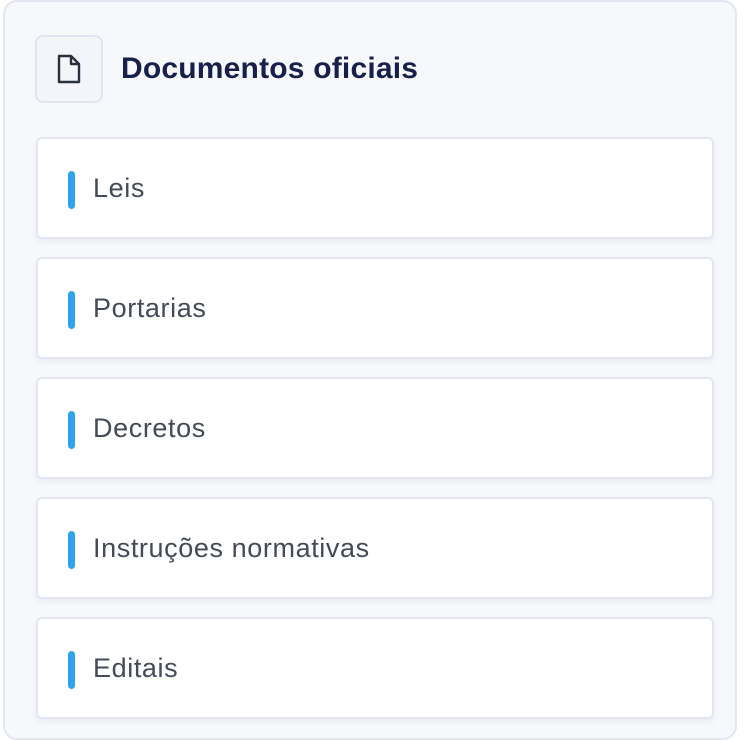 This screenshot has height=740, width=744. Describe the element at coordinates (231, 548) in the screenshot. I see `list-item-label: Instruções normativas` at that location.